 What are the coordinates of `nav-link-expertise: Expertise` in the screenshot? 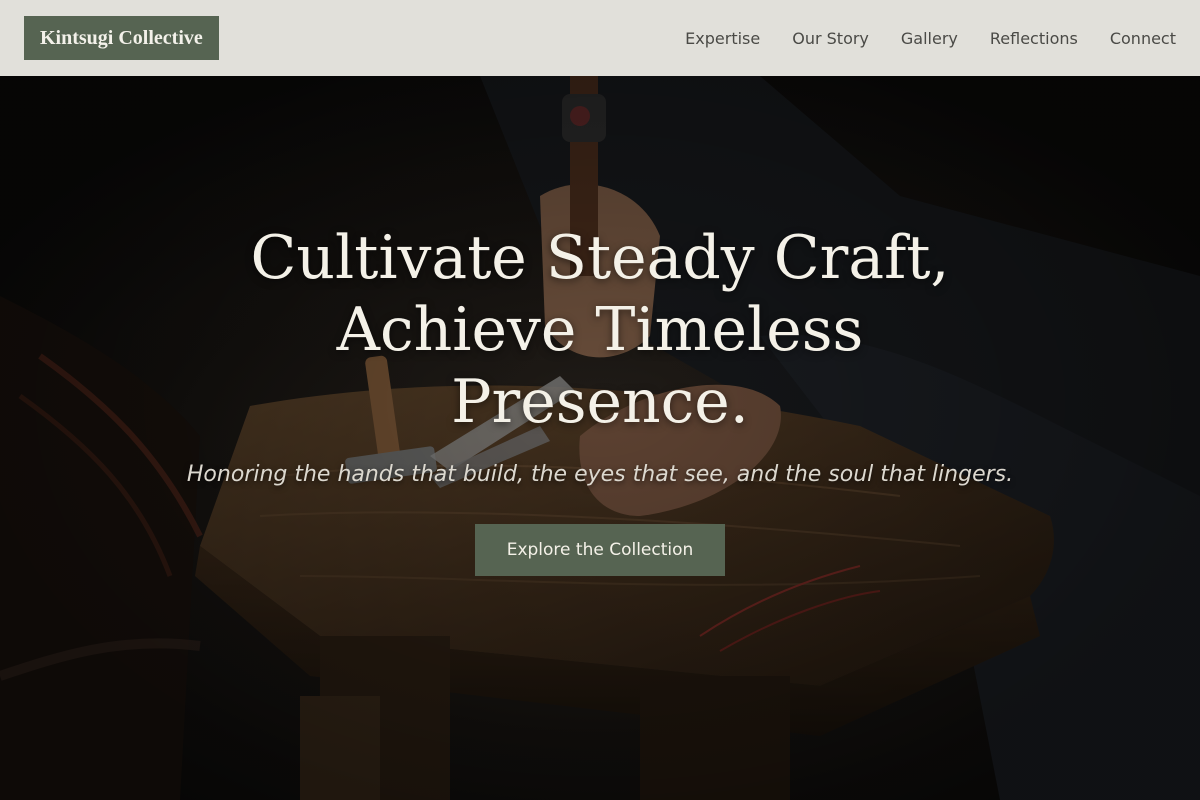 It's located at (722, 38).